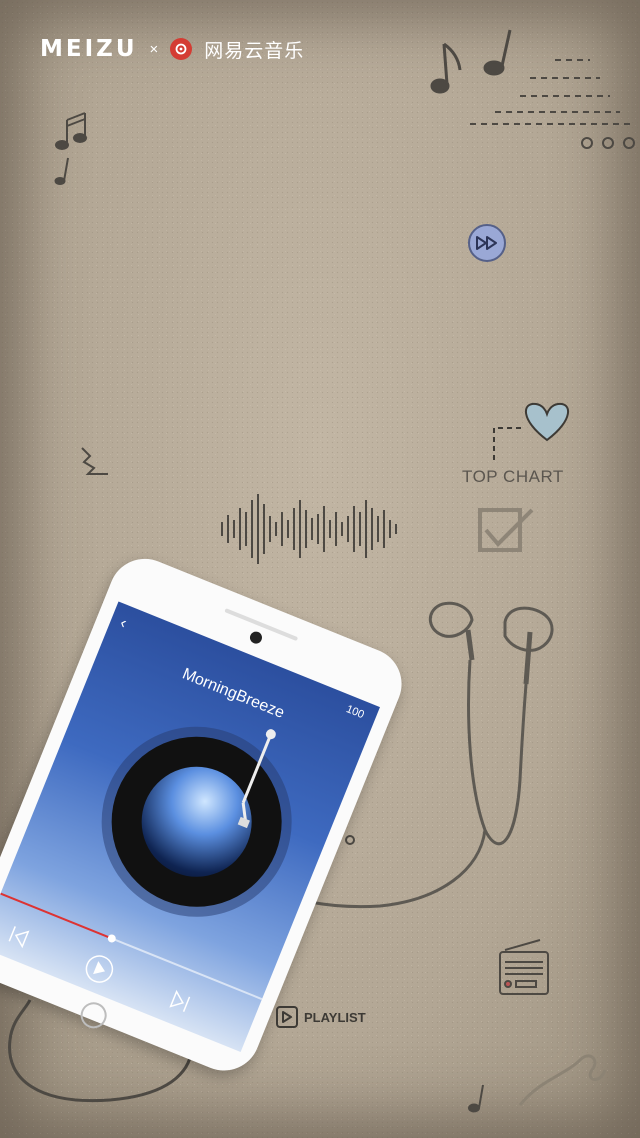  What do you see at coordinates (123, 623) in the screenshot?
I see `back-icon: ‹` at bounding box center [123, 623].